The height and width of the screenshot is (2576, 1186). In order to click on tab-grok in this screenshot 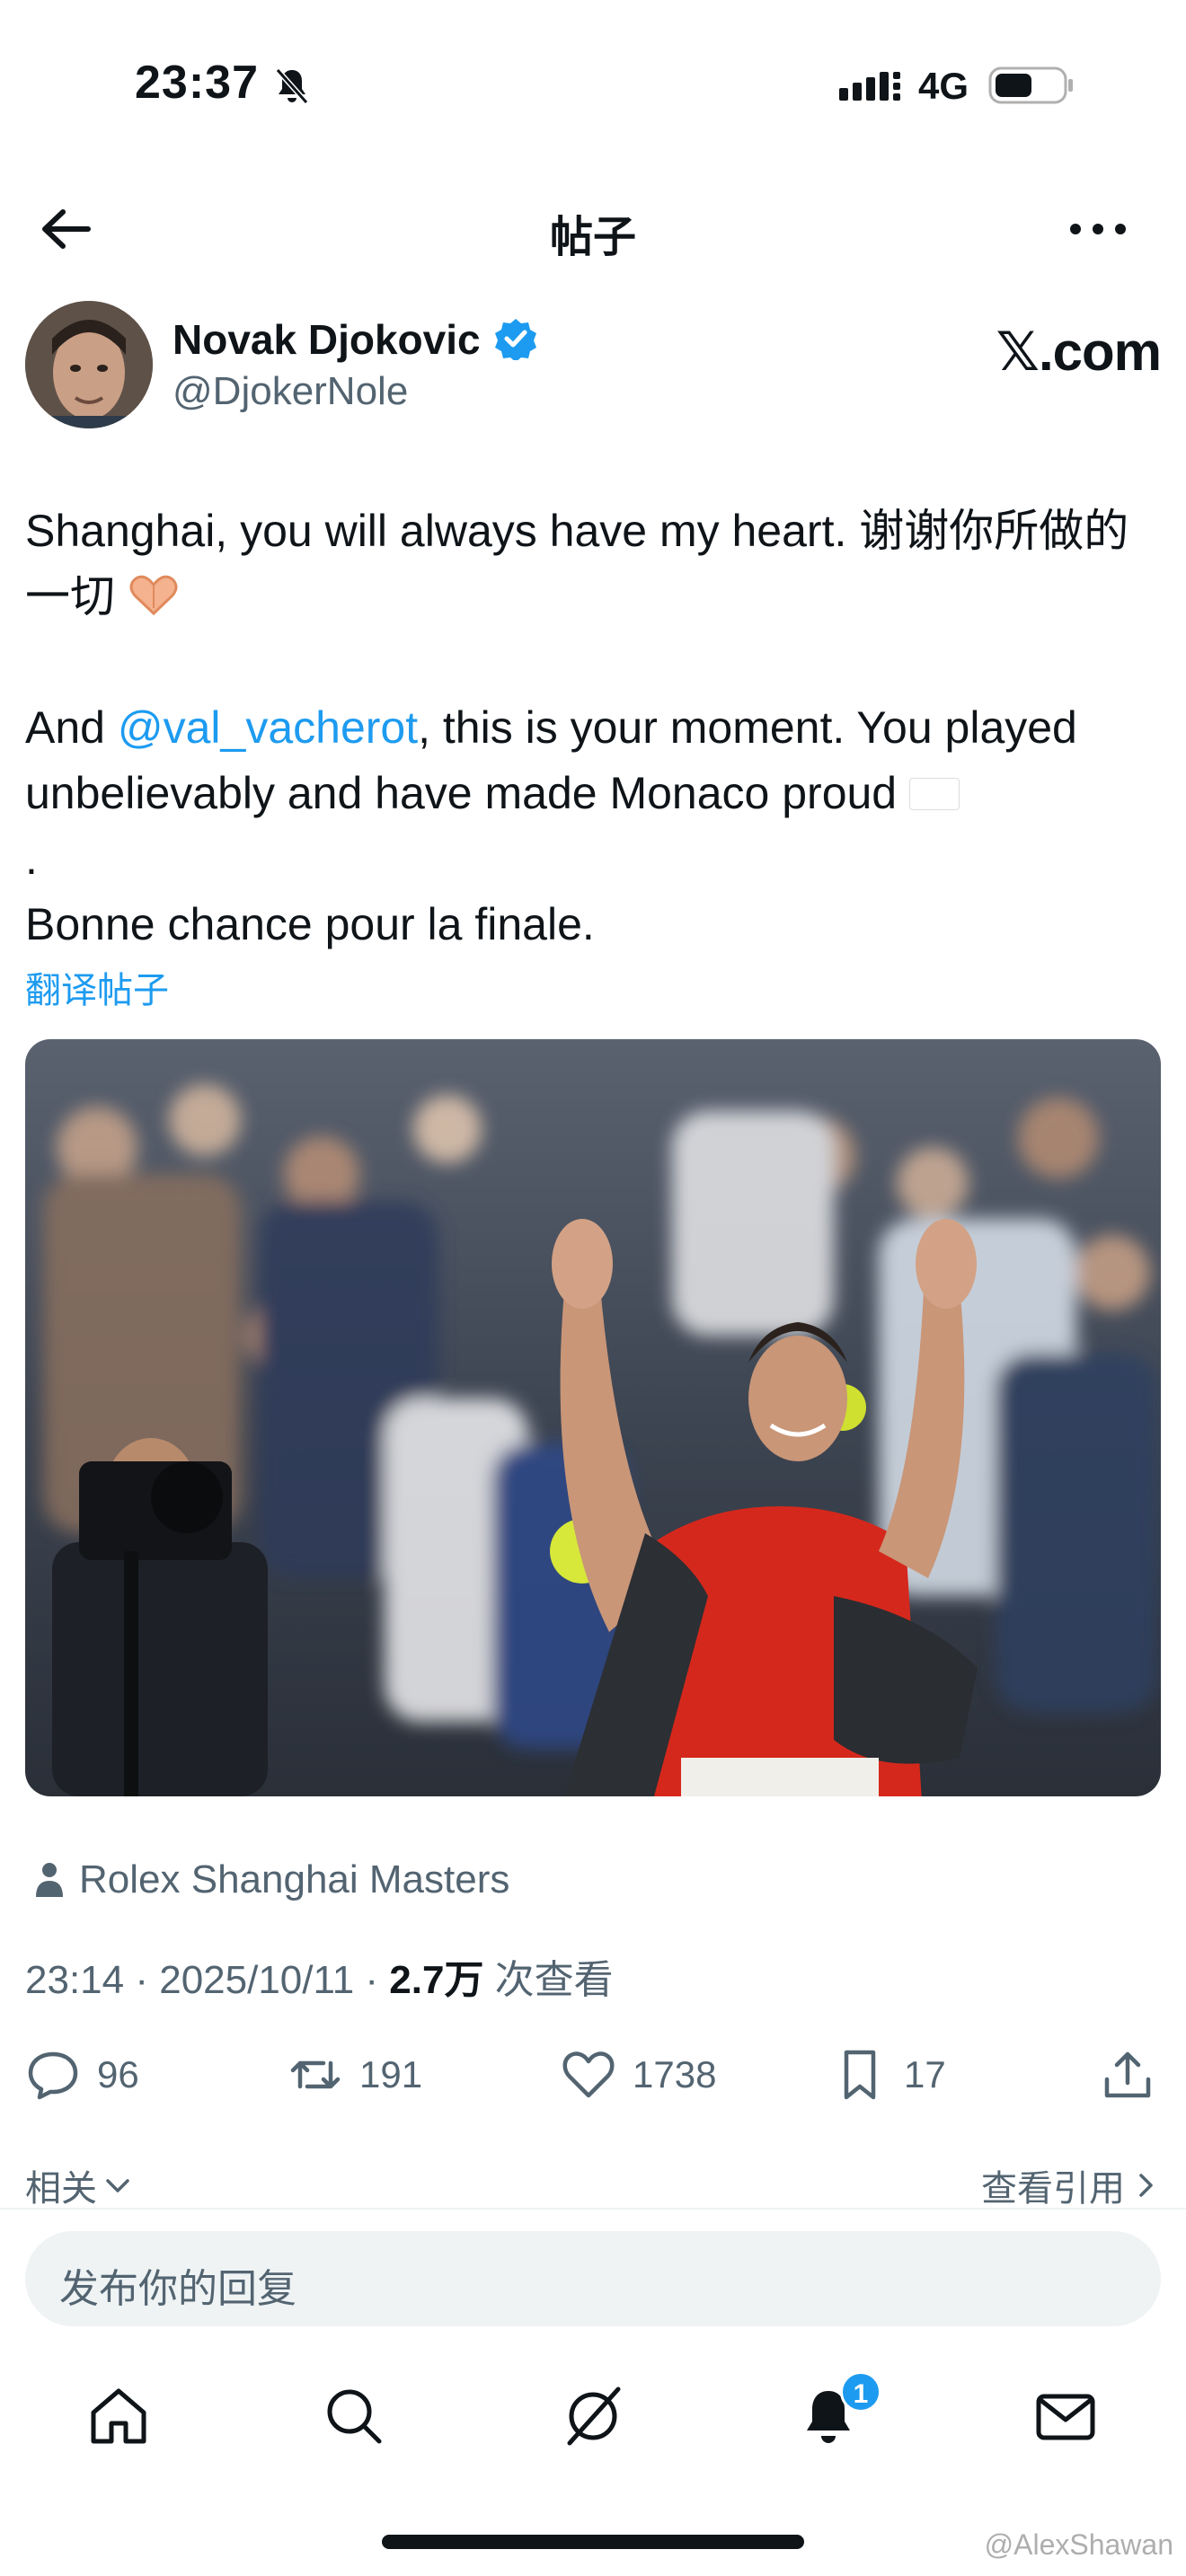, I will do `click(593, 2416)`.